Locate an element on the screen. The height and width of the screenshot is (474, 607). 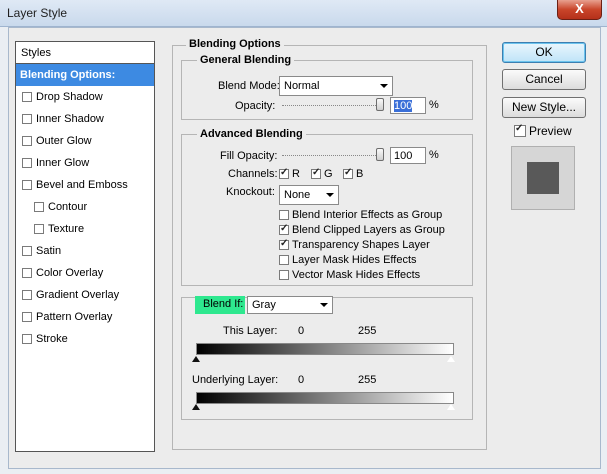
knockout-label: Knockout: is located at coordinates (250, 192).